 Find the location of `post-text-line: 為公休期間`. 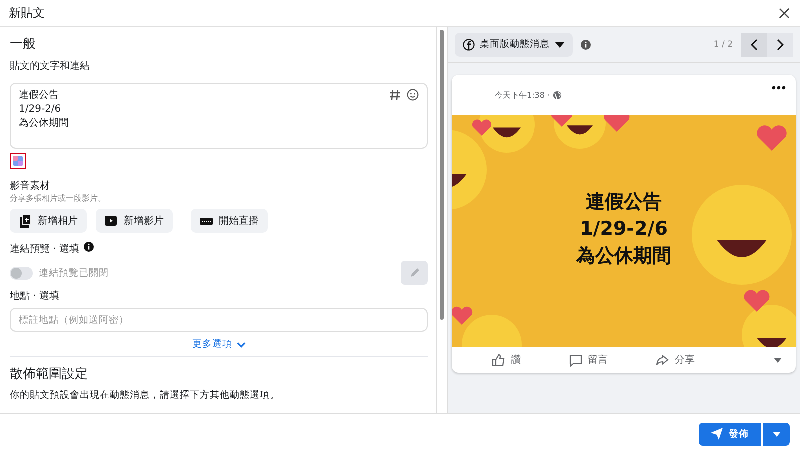

post-text-line: 為公休期間 is located at coordinates (44, 124).